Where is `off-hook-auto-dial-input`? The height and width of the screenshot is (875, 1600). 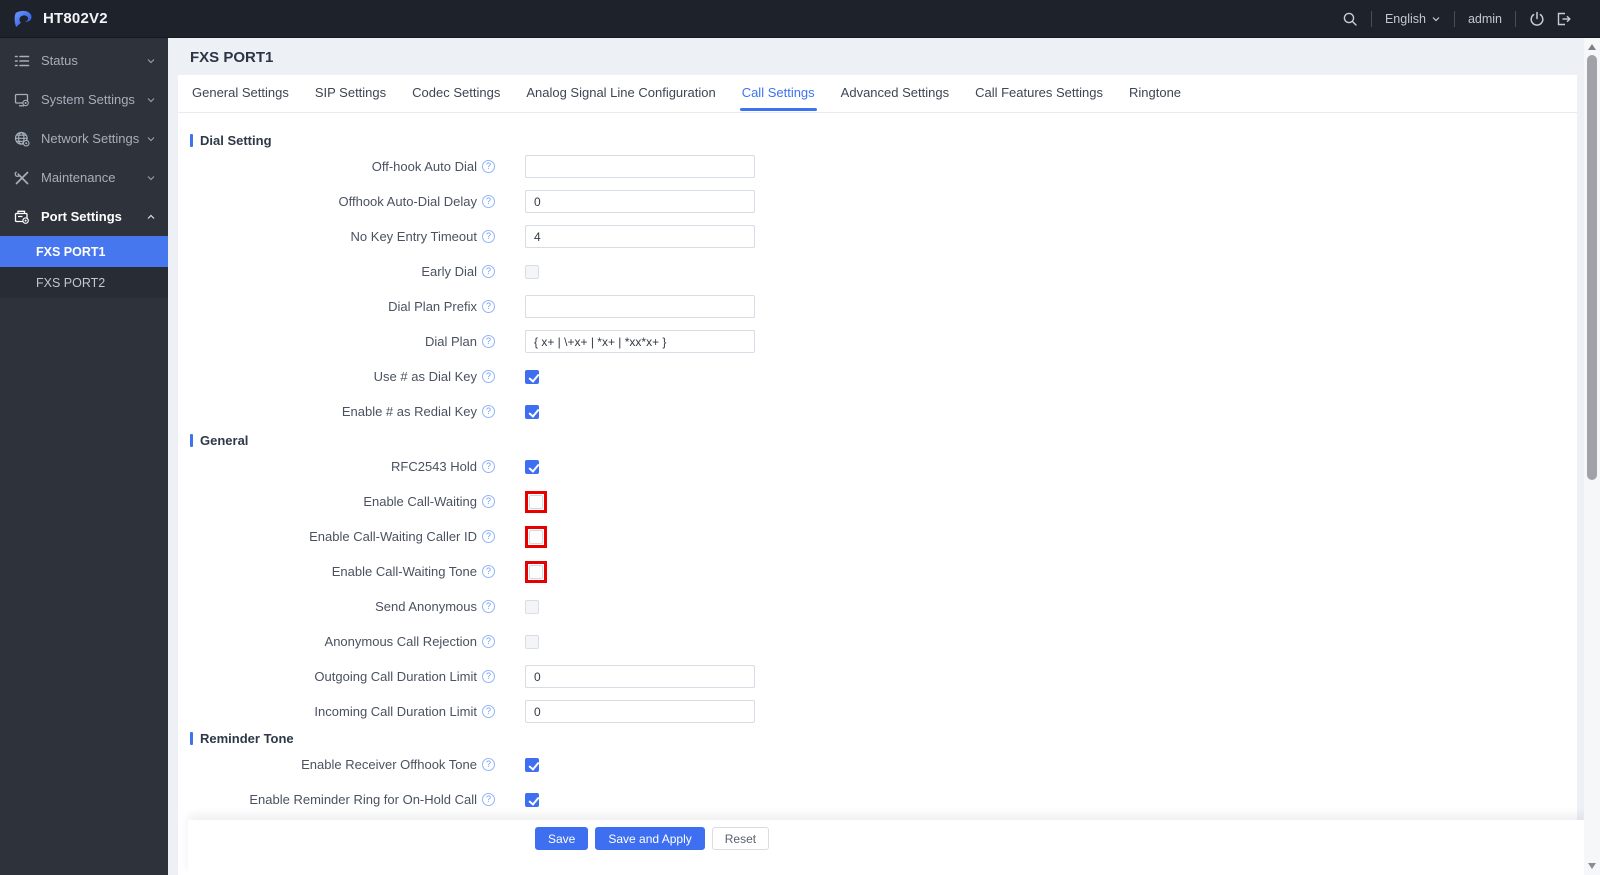 off-hook-auto-dial-input is located at coordinates (640, 166).